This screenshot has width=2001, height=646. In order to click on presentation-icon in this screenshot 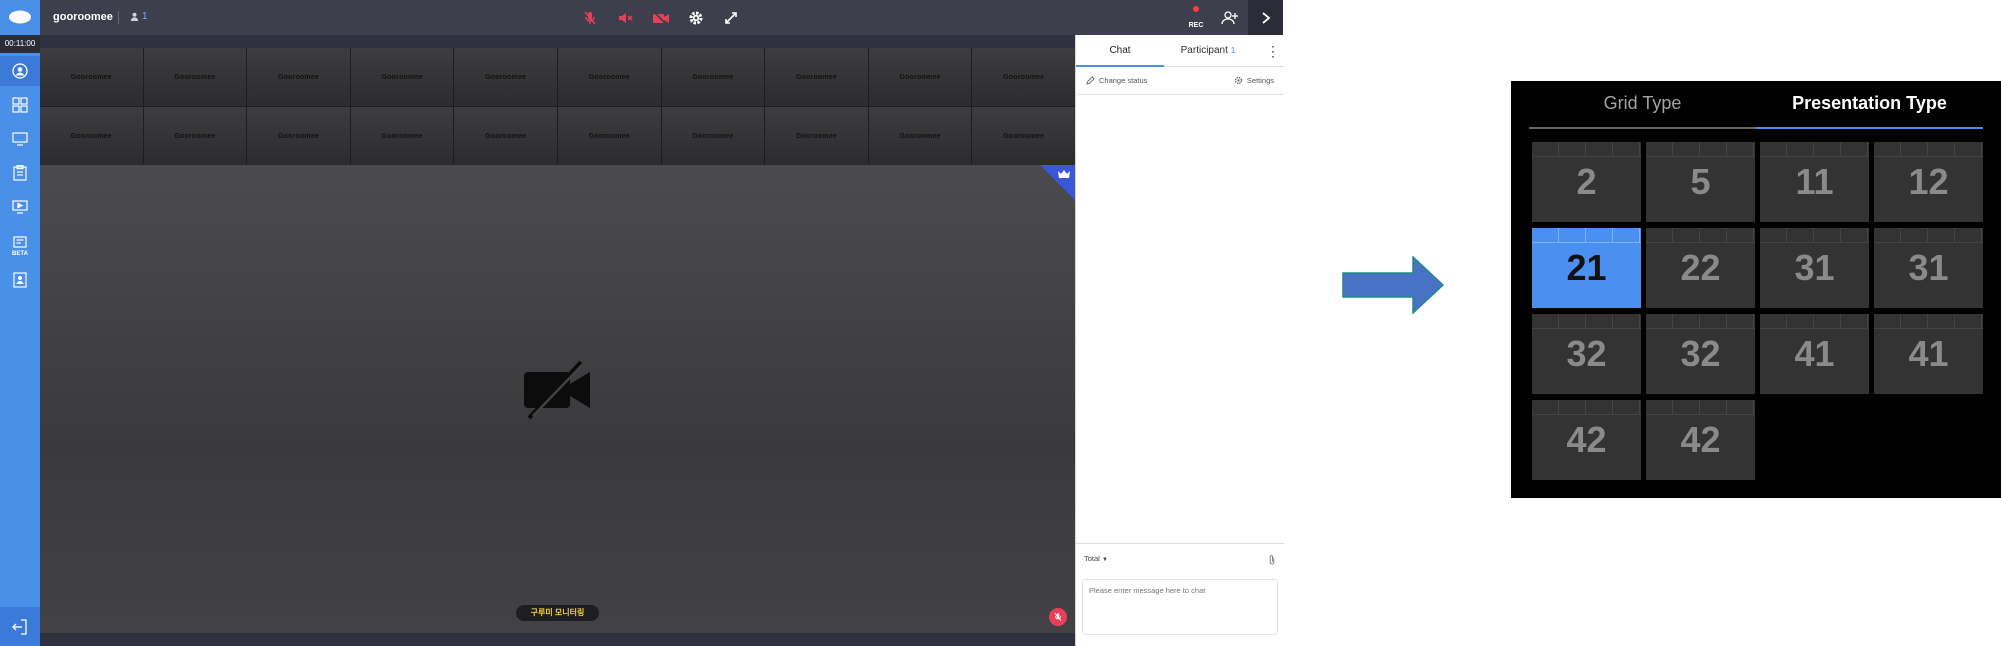, I will do `click(20, 207)`.